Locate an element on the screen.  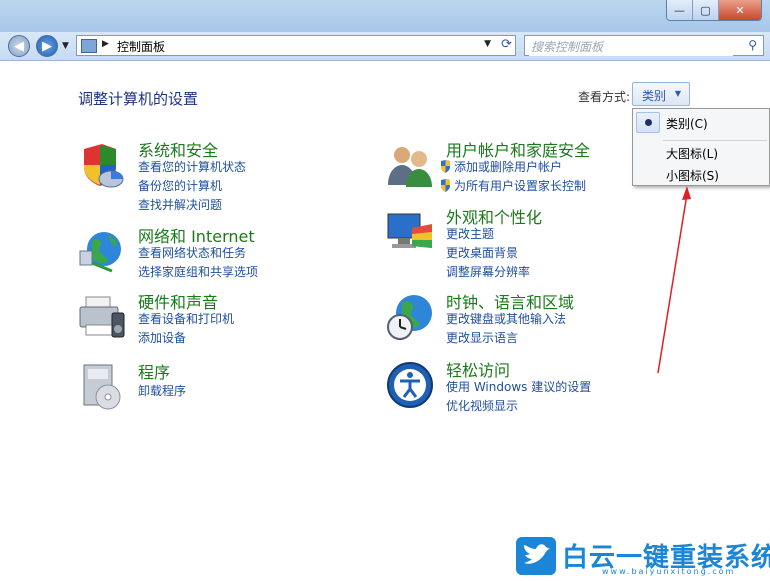
watermark-url: www.baiyunxitong.com is located at coordinates (669, 571).